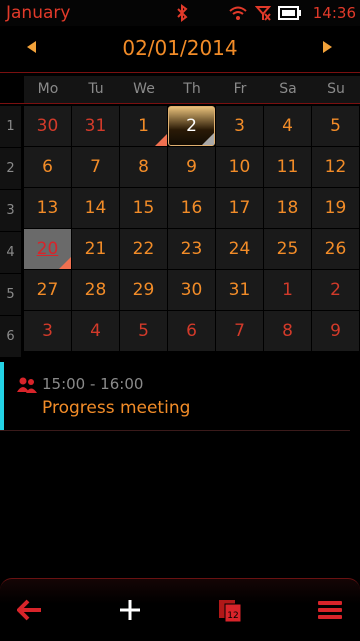  I want to click on wifi-icon, so click(238, 13).